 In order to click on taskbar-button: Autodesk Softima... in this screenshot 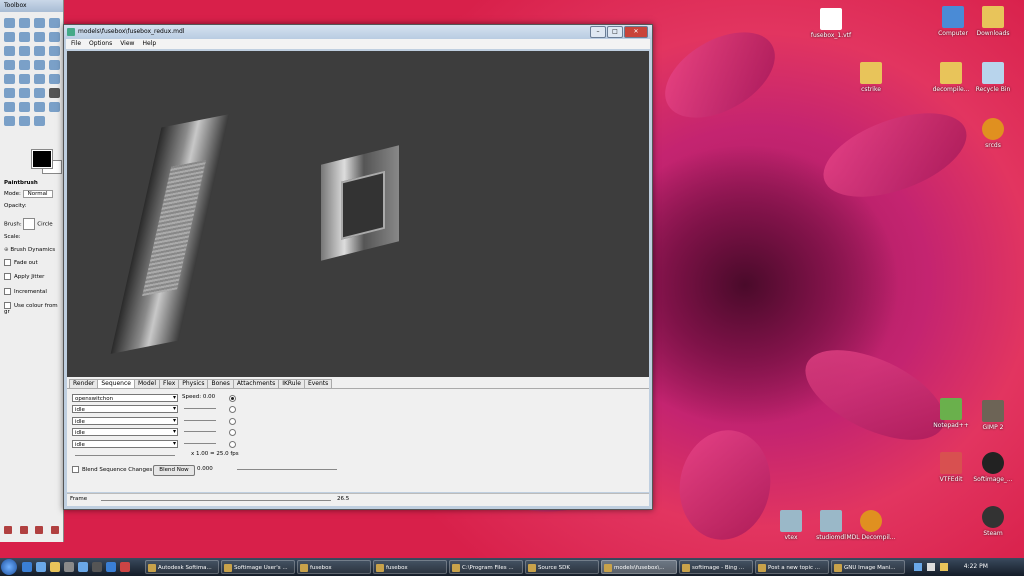, I will do `click(182, 567)`.